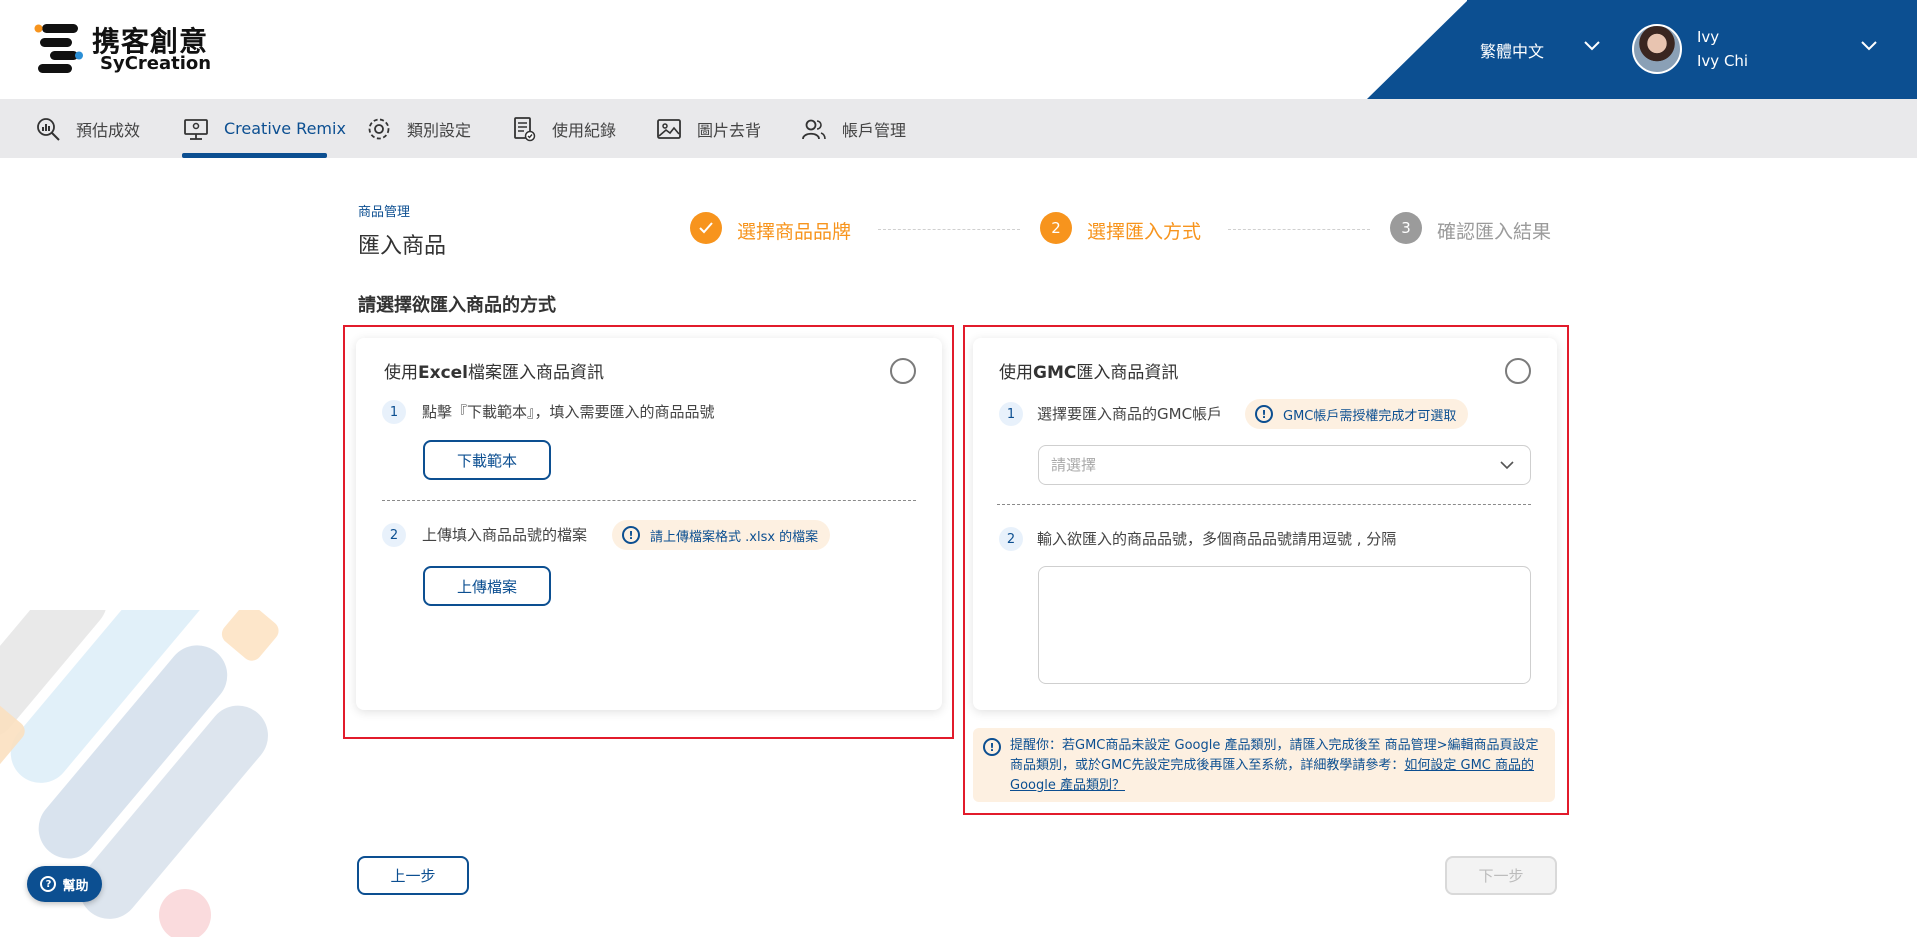 The width and height of the screenshot is (1917, 937). I want to click on next-step-button: 下一步, so click(1501, 875).